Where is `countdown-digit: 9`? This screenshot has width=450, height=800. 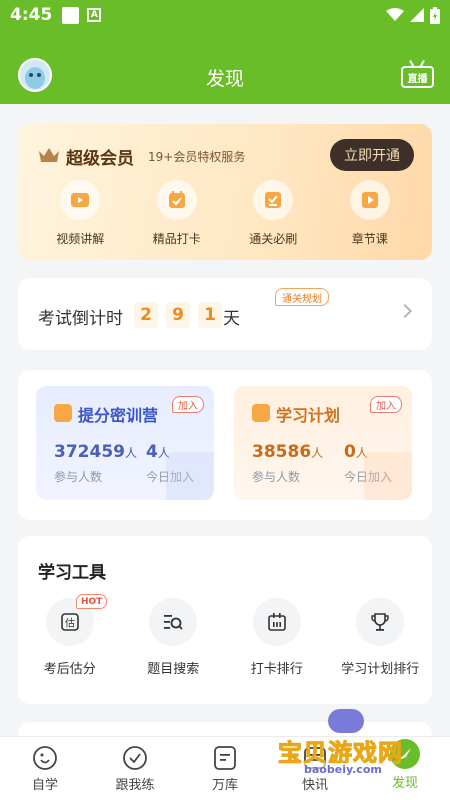 countdown-digit: 9 is located at coordinates (178, 315).